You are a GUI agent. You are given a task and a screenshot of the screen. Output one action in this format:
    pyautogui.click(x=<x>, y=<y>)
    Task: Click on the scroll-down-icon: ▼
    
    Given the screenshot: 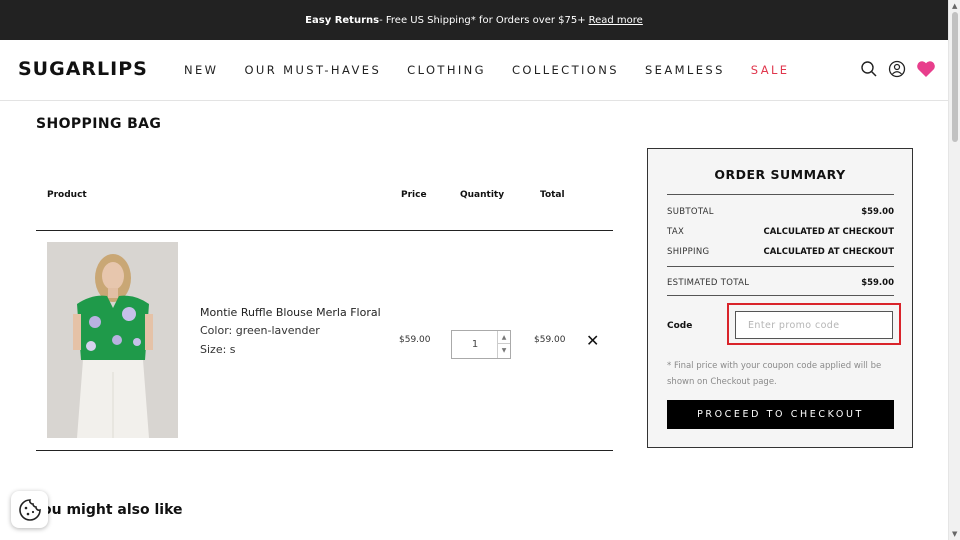 What is the action you would take?
    pyautogui.click(x=954, y=534)
    